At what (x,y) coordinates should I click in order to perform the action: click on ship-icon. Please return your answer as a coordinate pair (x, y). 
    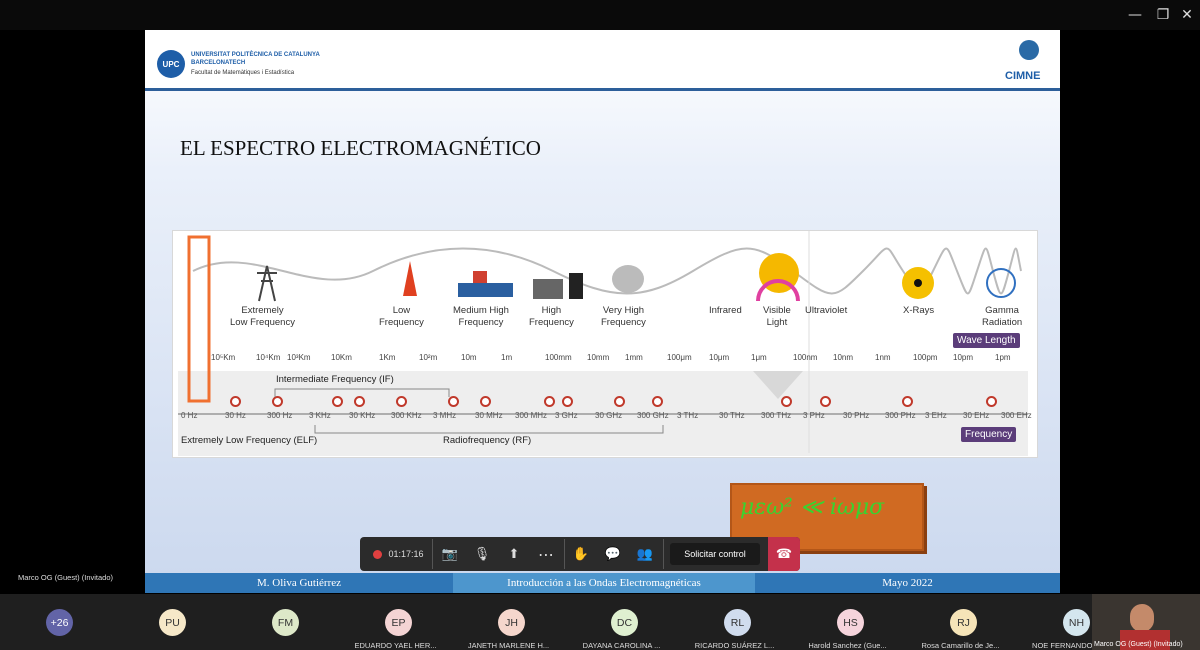
    Looking at the image, I should click on (485, 290).